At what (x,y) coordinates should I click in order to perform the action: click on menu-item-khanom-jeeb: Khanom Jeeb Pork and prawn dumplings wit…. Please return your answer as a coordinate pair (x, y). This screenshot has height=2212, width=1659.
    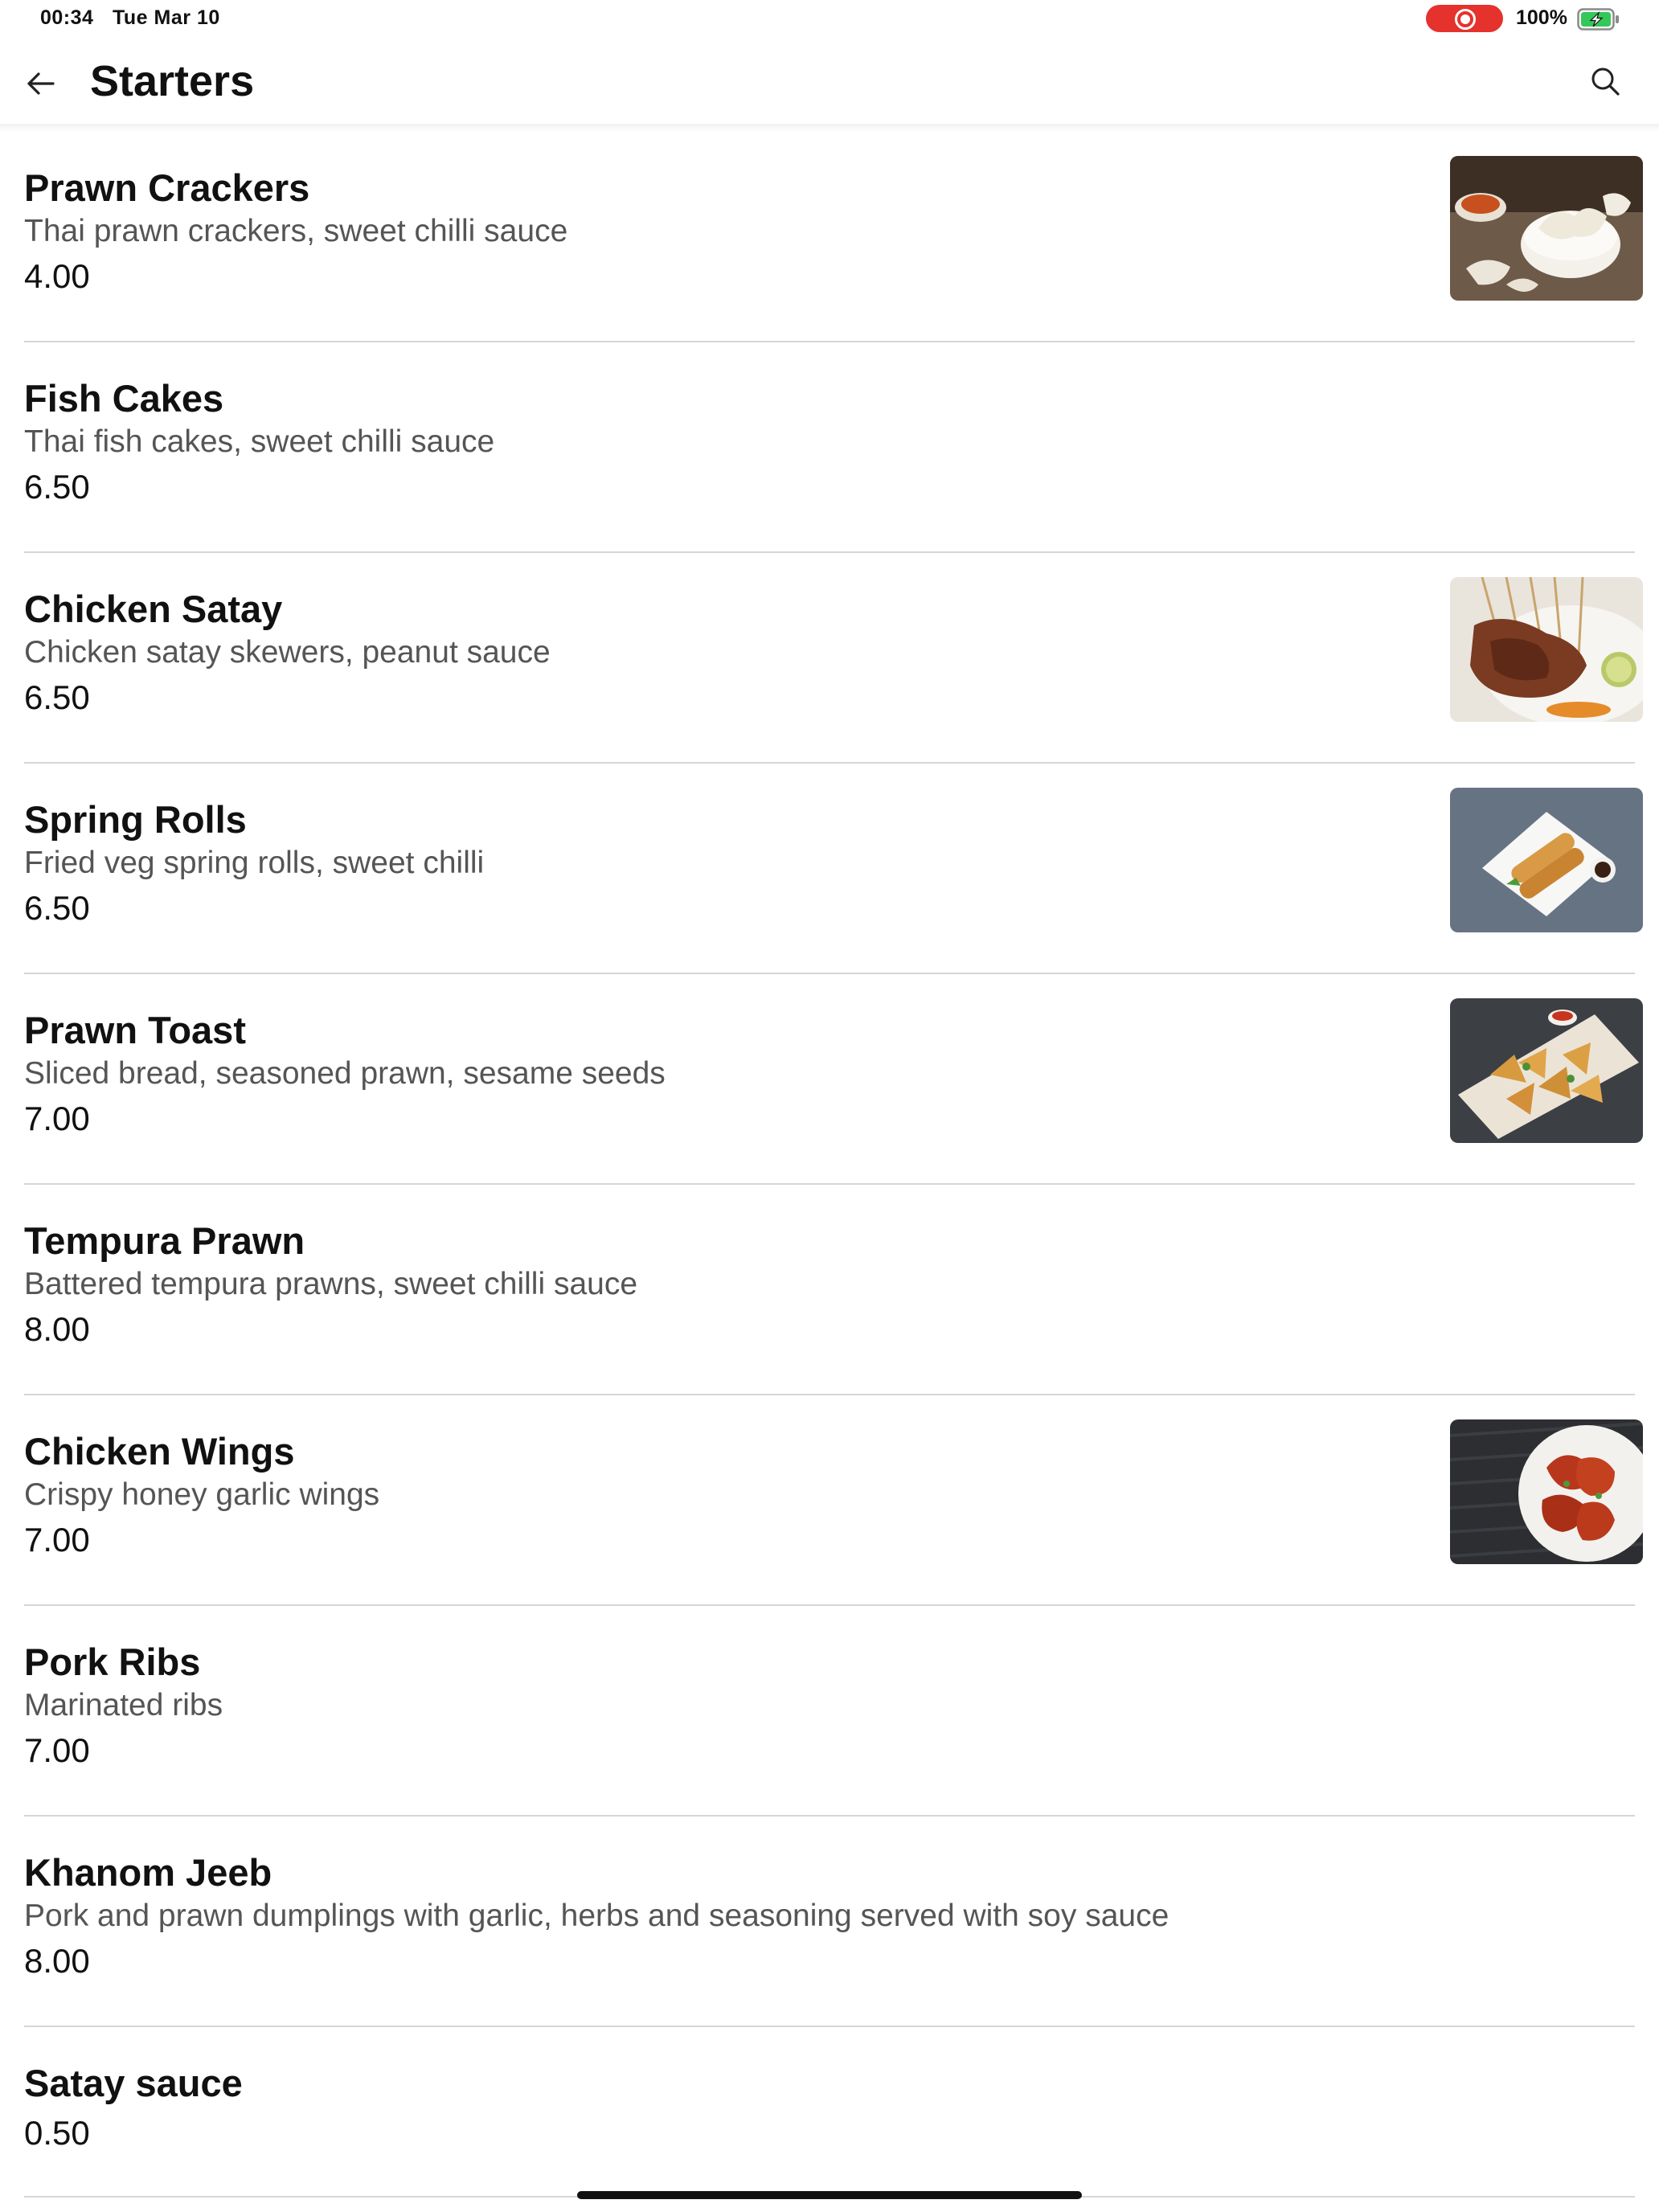
    Looking at the image, I should click on (829, 1922).